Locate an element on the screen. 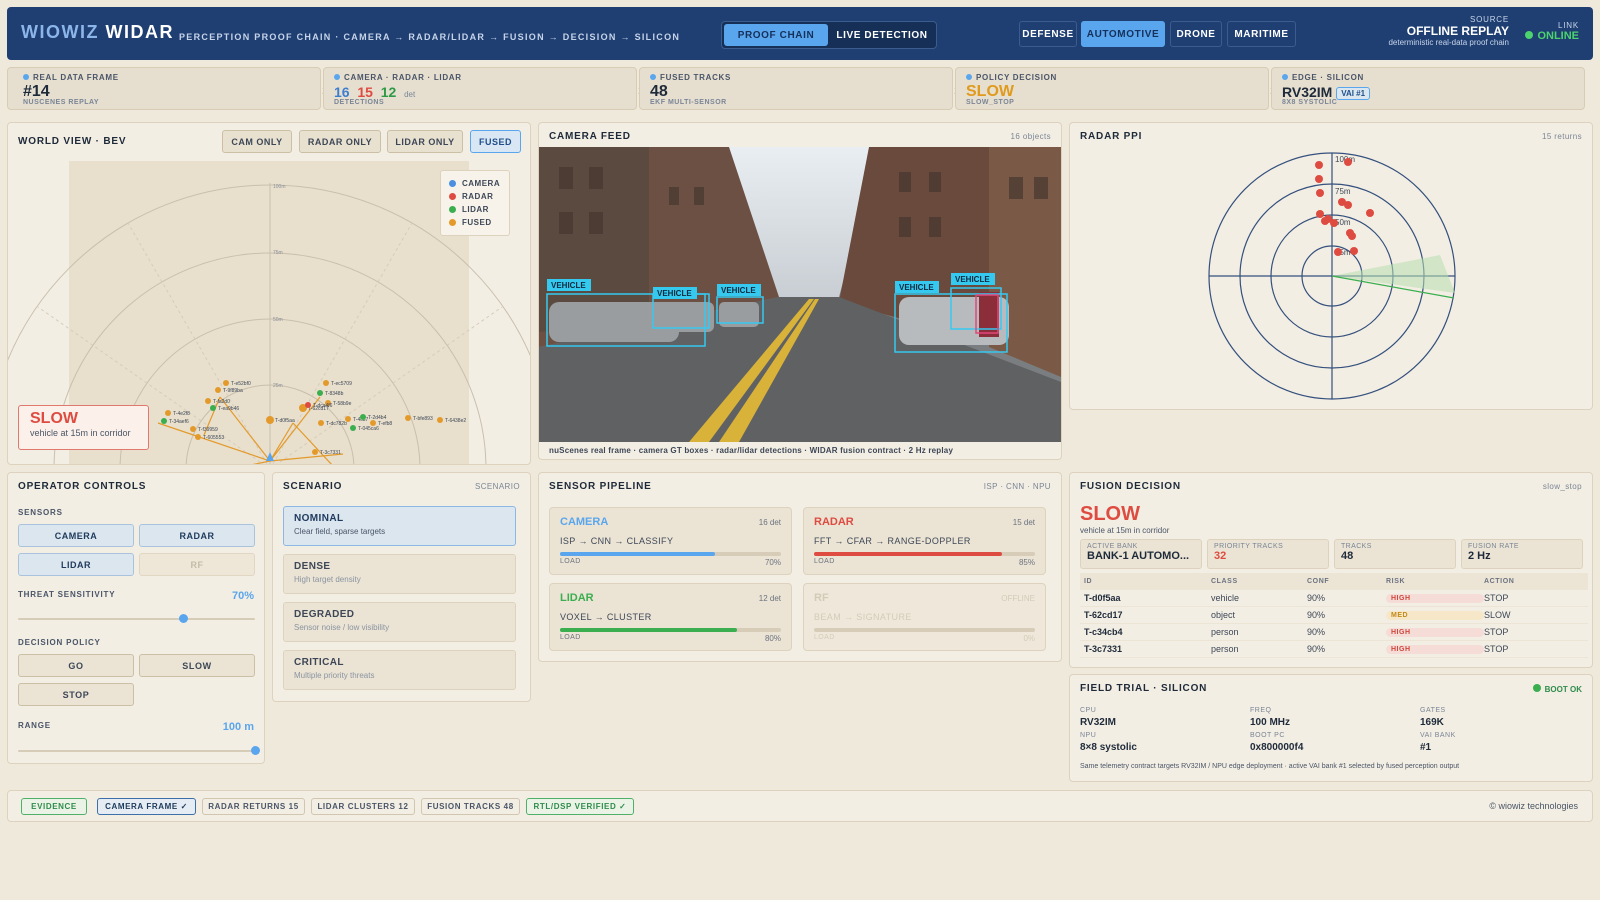 Image resolution: width=1600 pixels, height=900 pixels. sensor-radar-toggle: RADAR is located at coordinates (197, 535).